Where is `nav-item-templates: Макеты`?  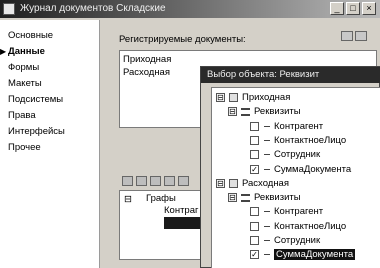
nav-item-templates: Макеты is located at coordinates (25, 83).